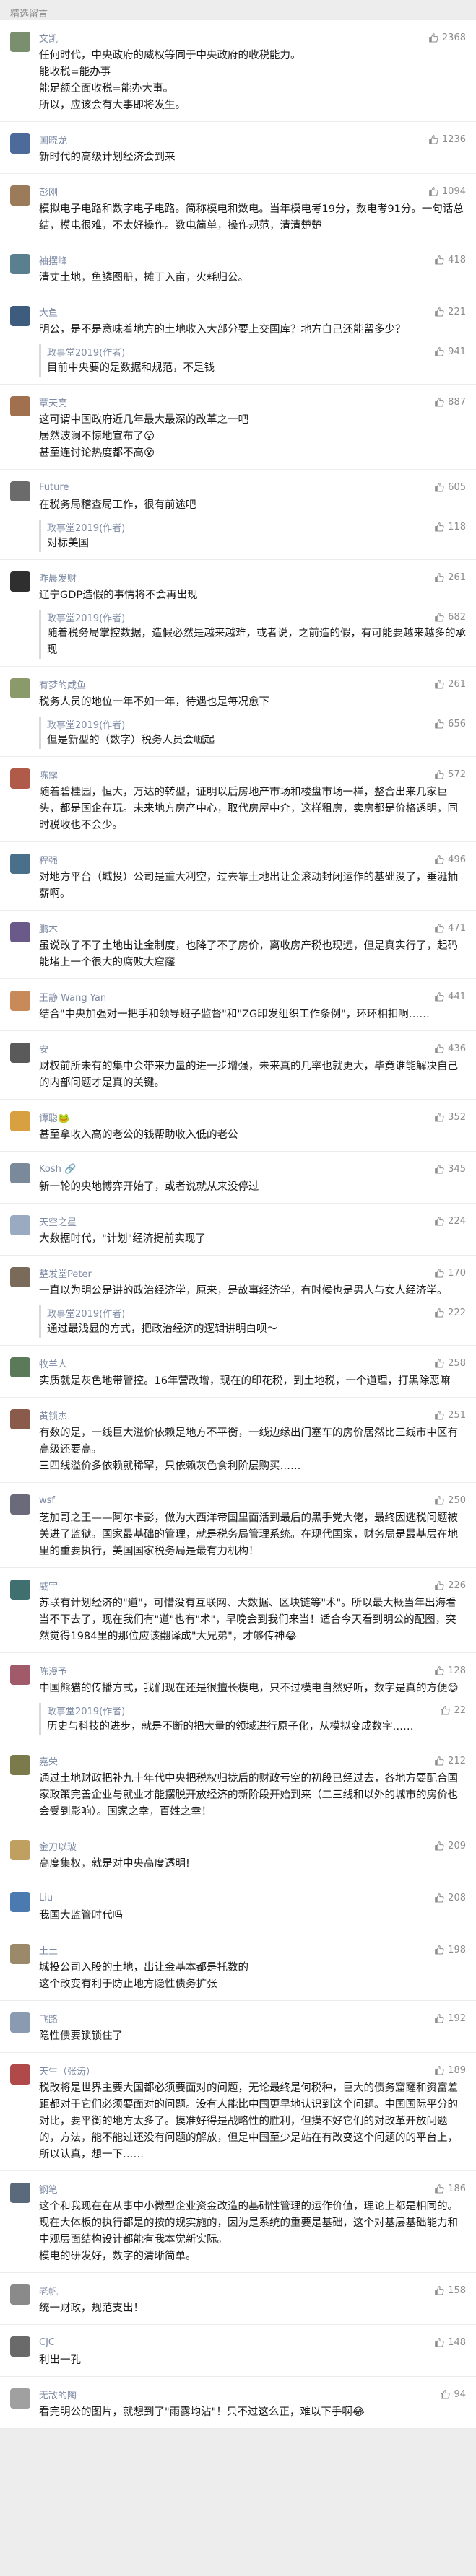 The height and width of the screenshot is (2576, 476). I want to click on commenter-name: 大鱼, so click(48, 312).